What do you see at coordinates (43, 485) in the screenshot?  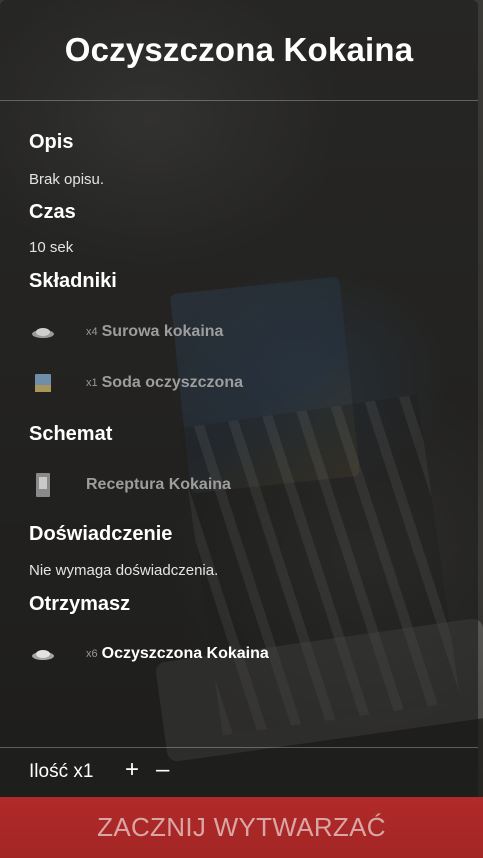 I see `recipe-document-icon` at bounding box center [43, 485].